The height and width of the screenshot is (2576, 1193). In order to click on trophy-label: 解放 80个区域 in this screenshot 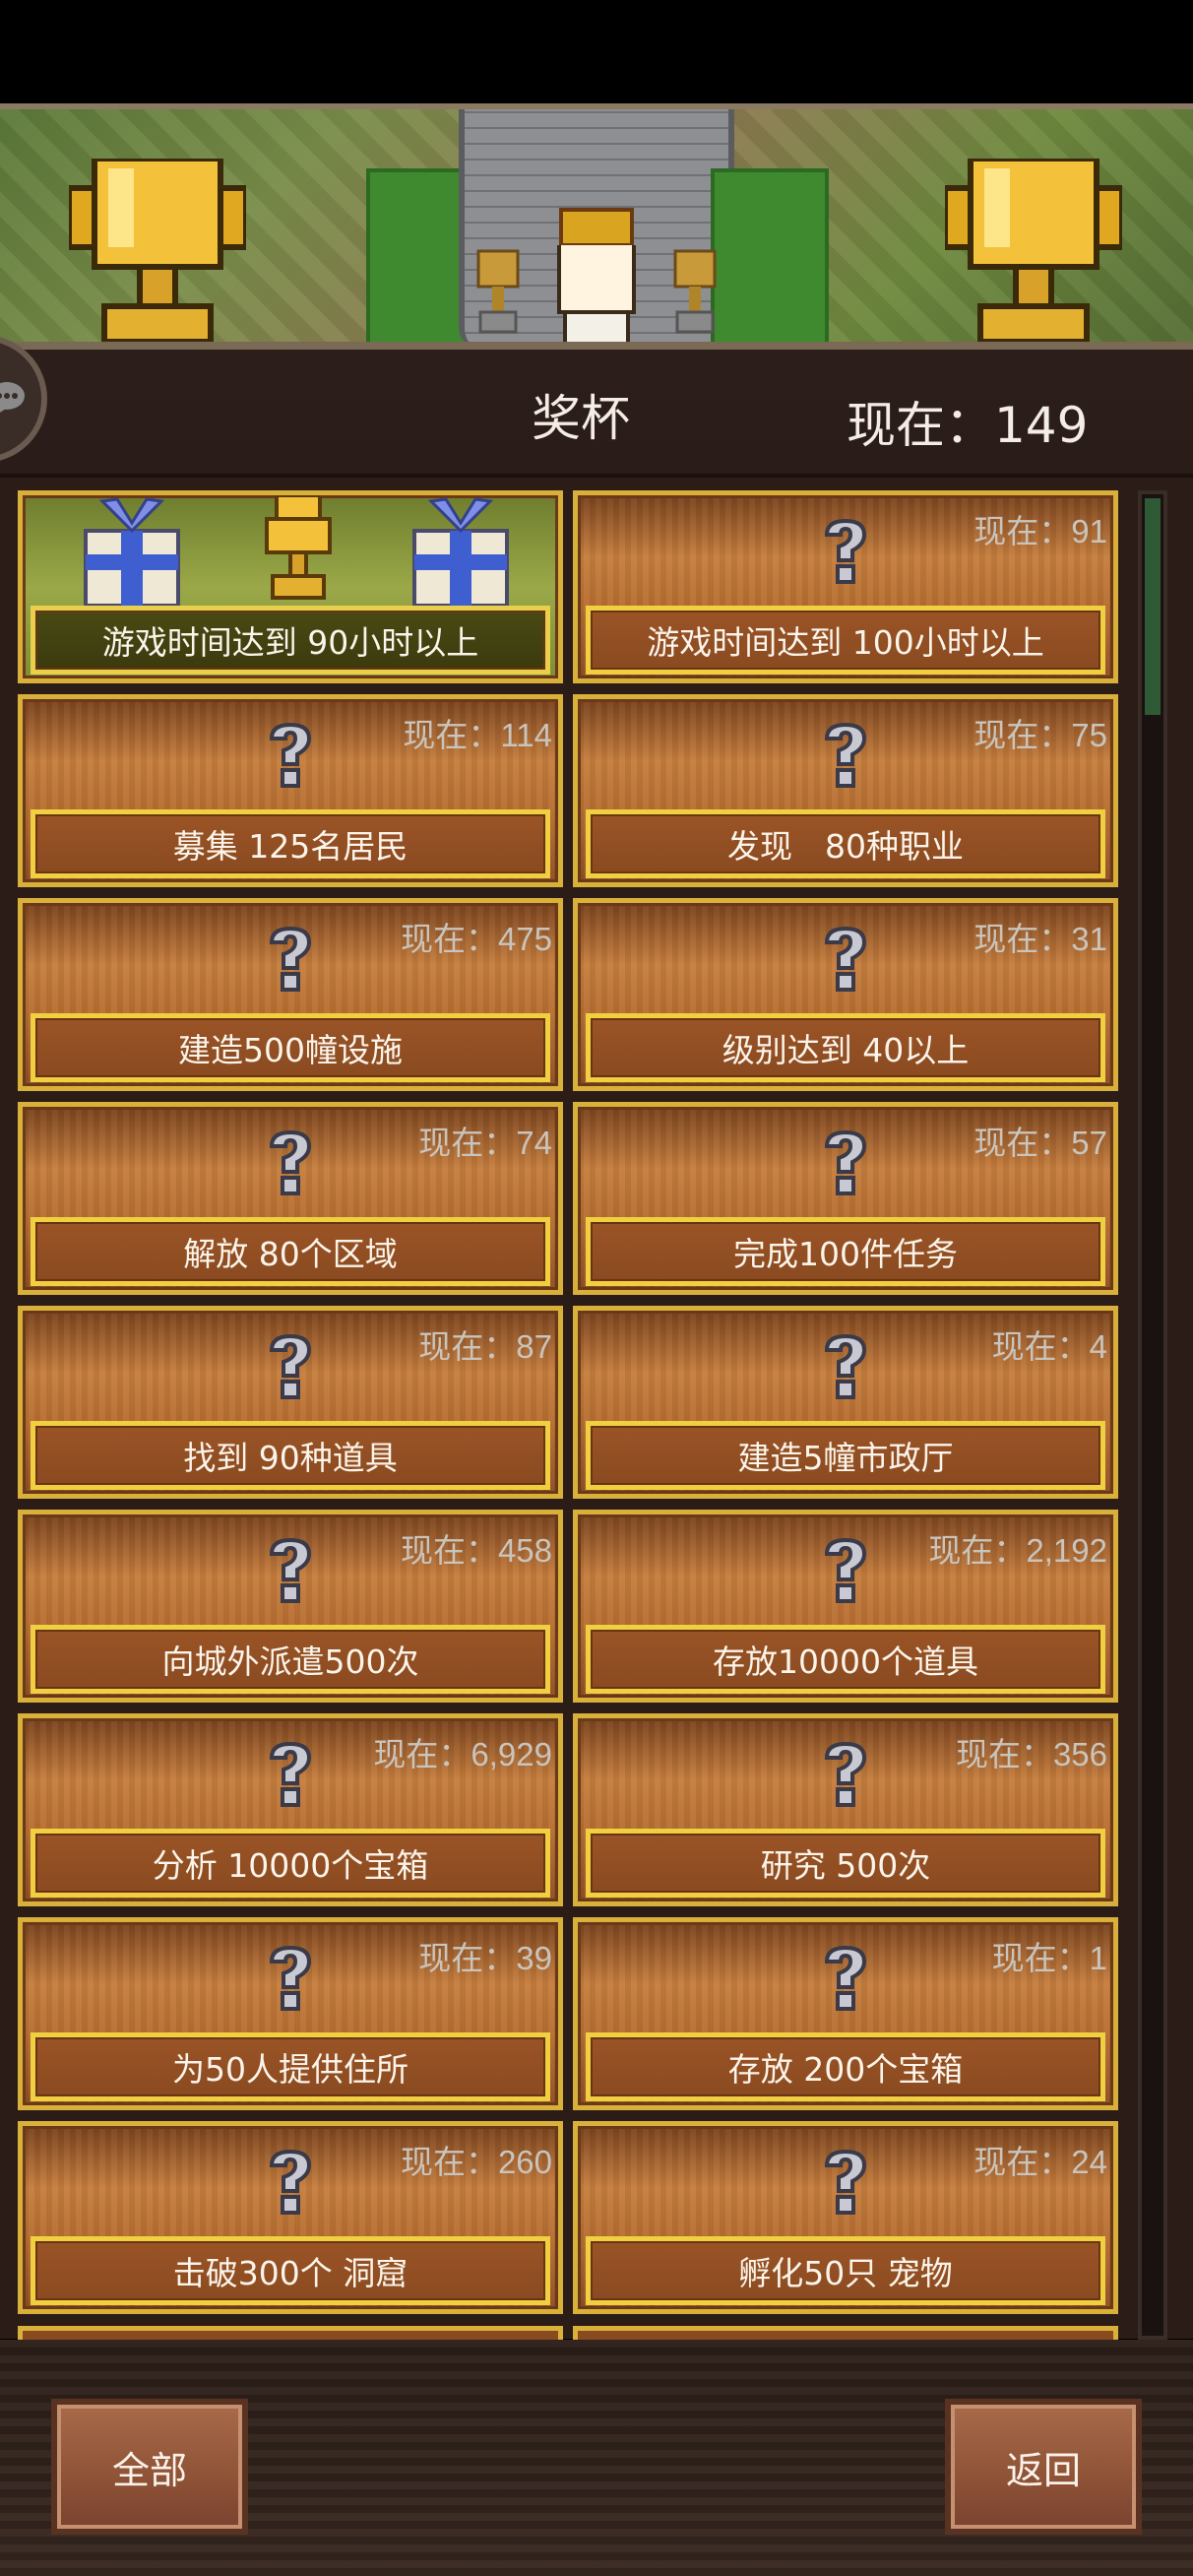, I will do `click(290, 1251)`.